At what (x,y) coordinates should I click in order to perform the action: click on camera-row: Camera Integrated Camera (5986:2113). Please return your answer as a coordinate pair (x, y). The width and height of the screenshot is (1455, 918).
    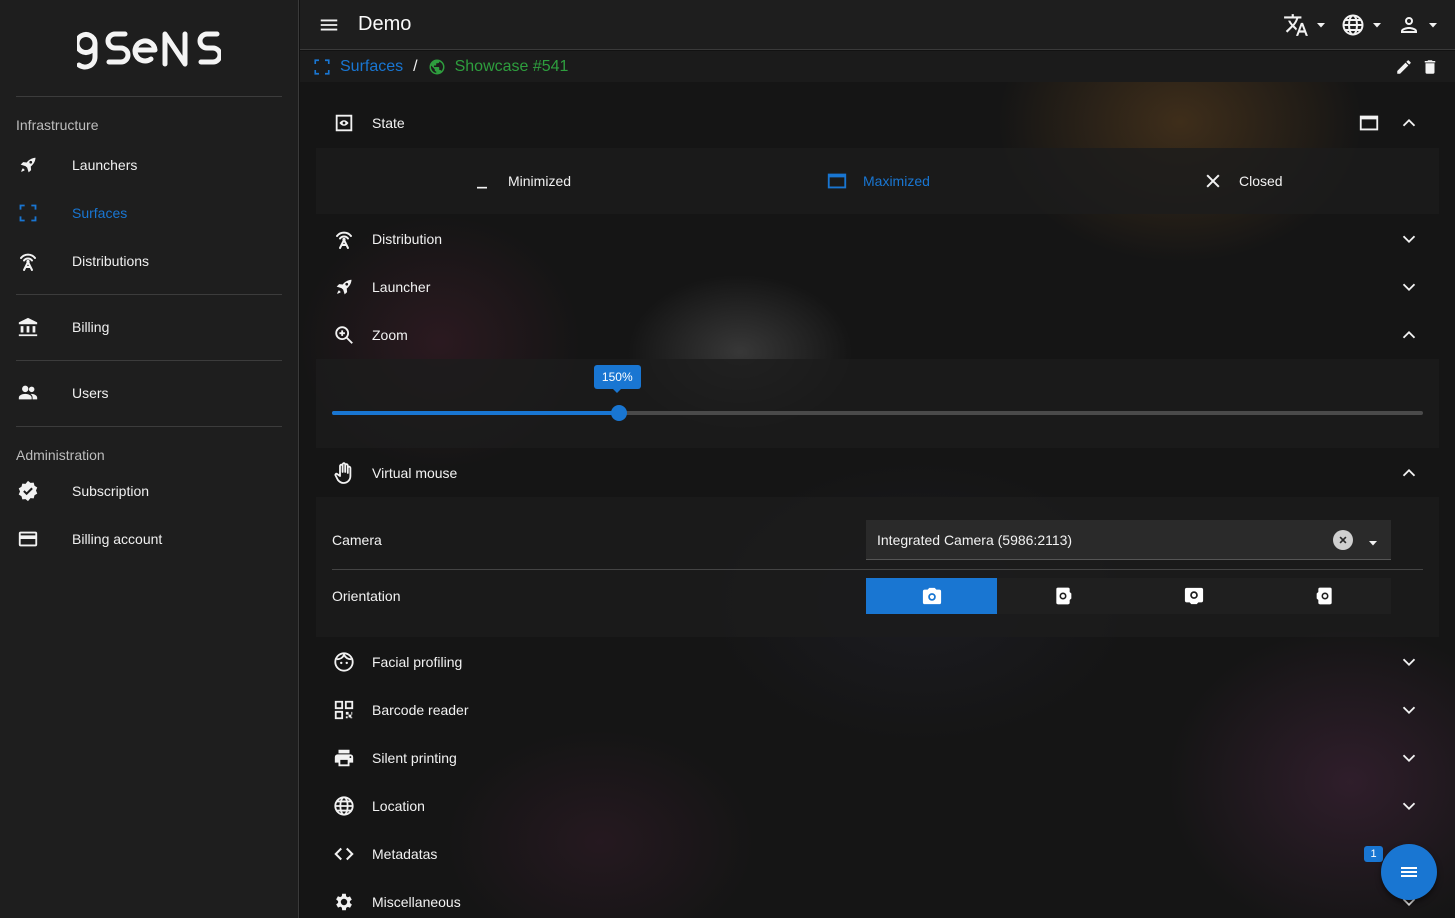
    Looking at the image, I should click on (877, 540).